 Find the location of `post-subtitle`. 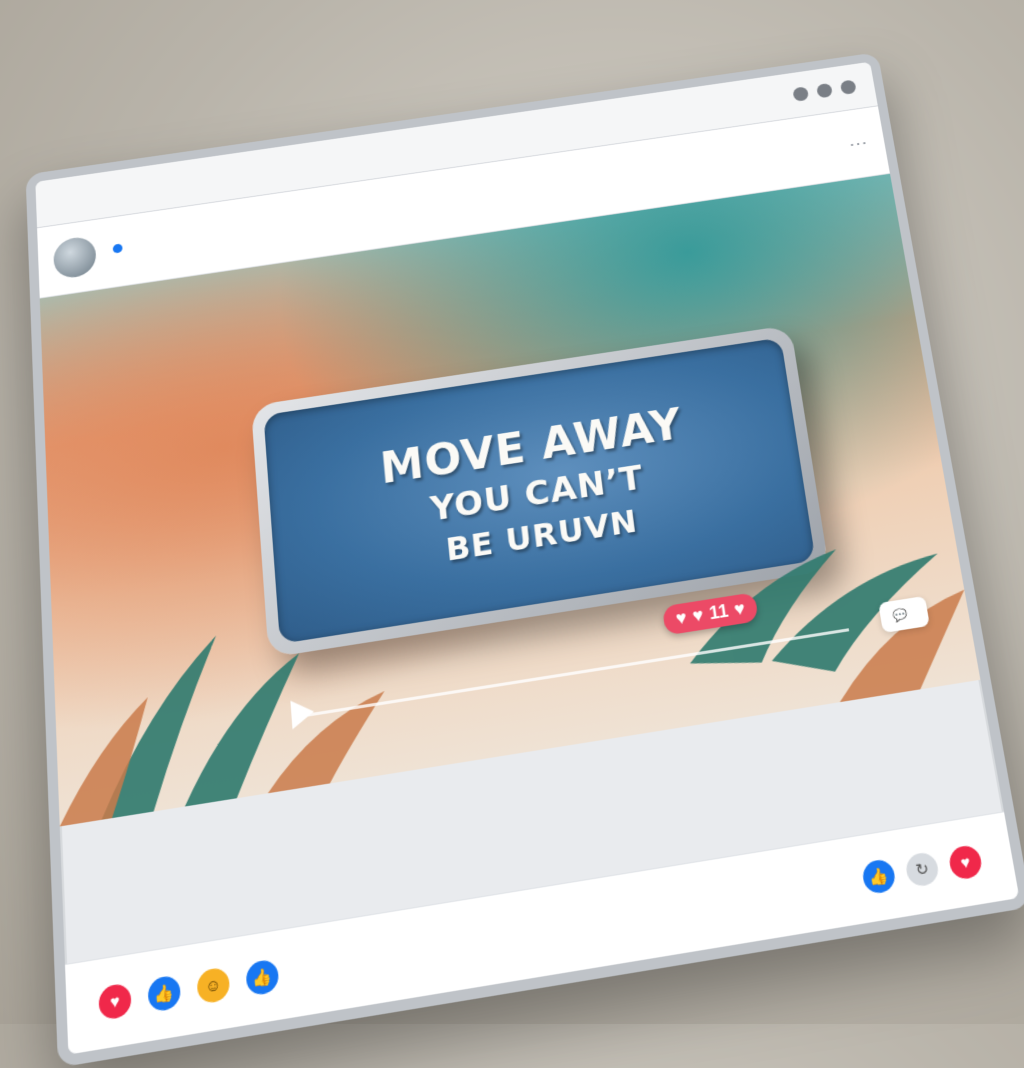

post-subtitle is located at coordinates (115, 259).